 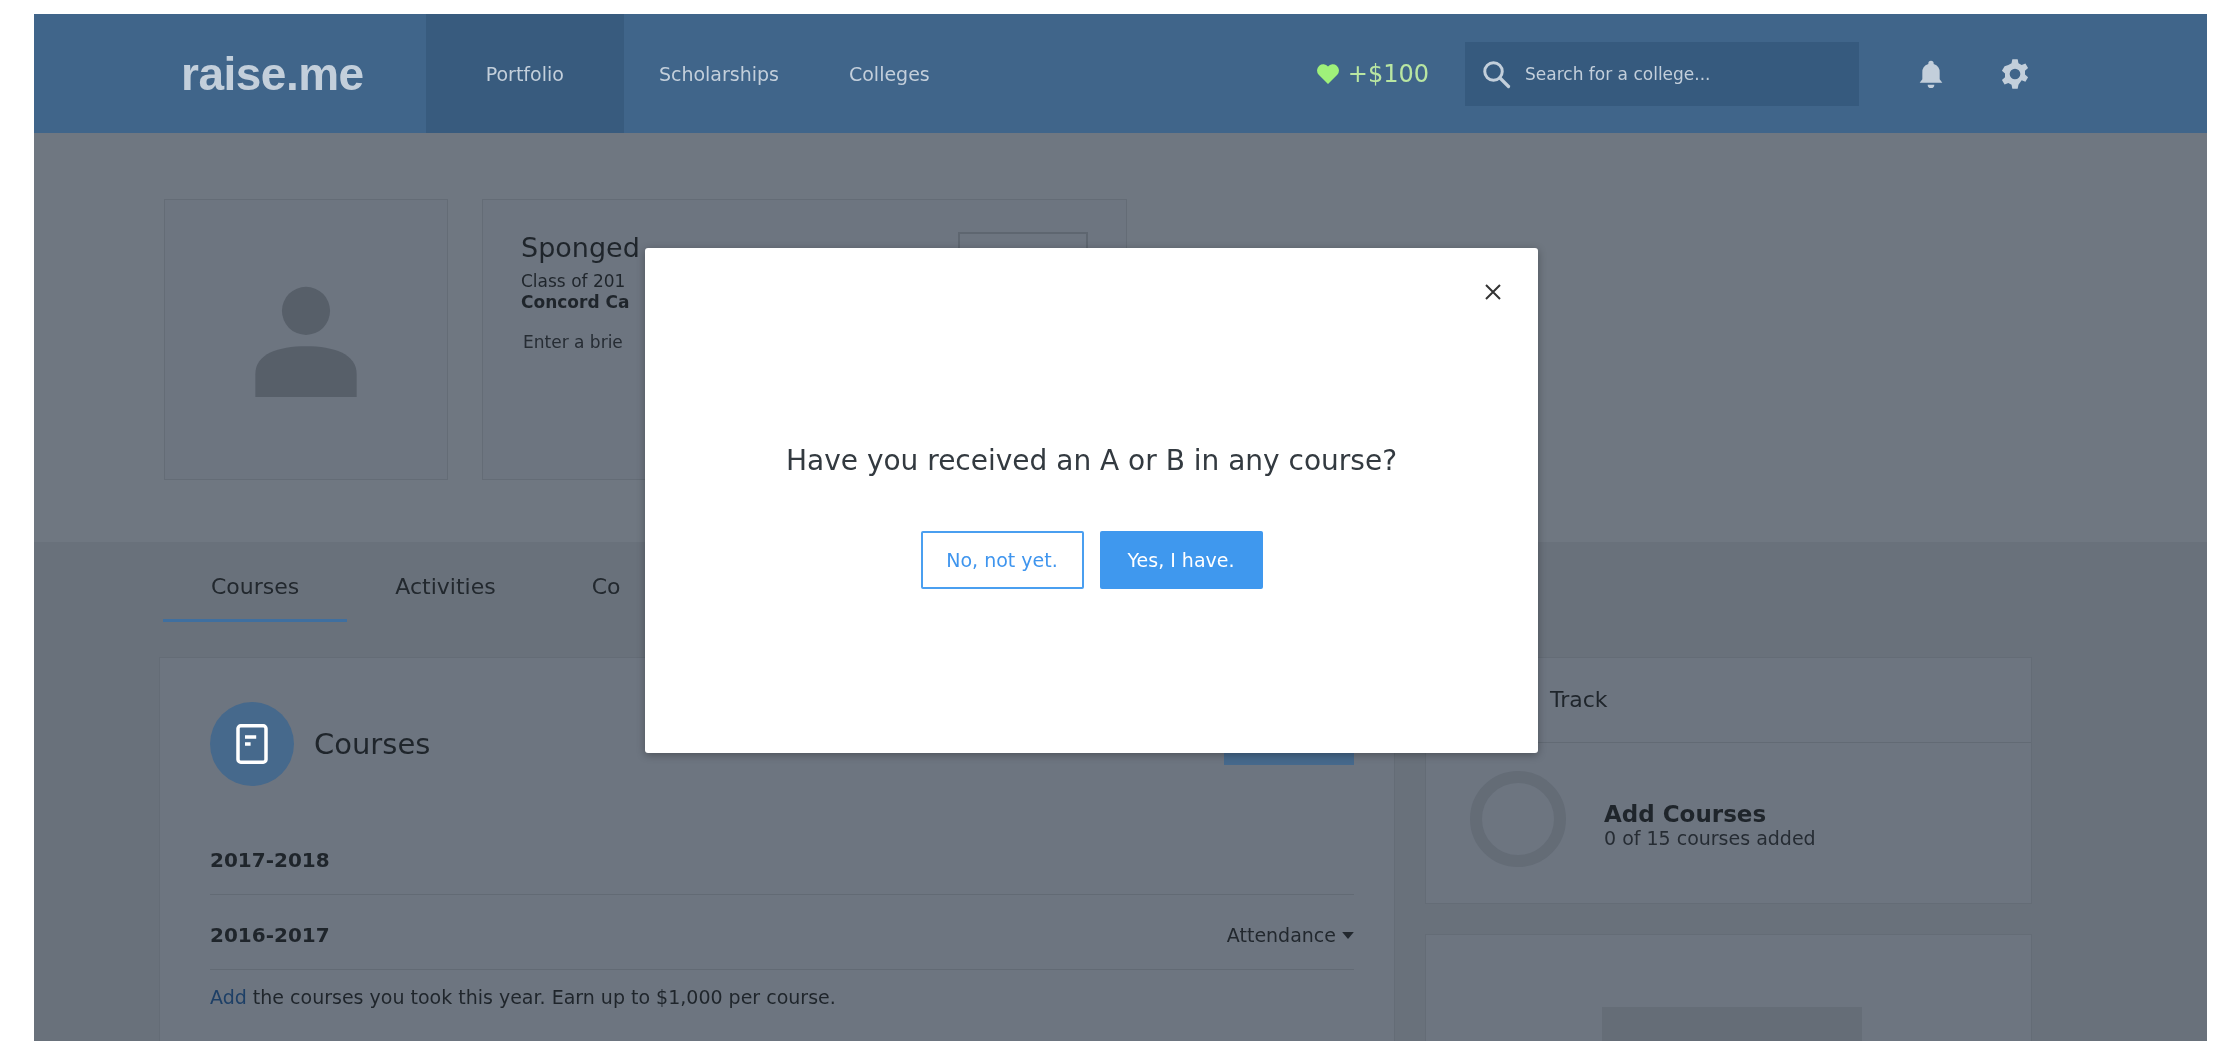 I want to click on hint-text: Add the courses you took this year. Earn up to $1,000 per course., so click(x=523, y=997).